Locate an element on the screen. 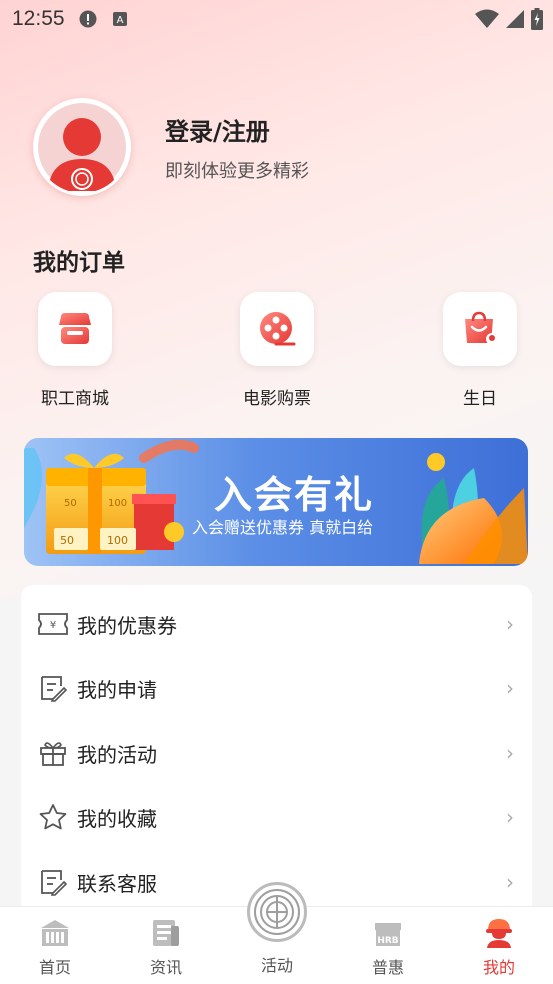  status-bar: 12:55 A is located at coordinates (276, 19).